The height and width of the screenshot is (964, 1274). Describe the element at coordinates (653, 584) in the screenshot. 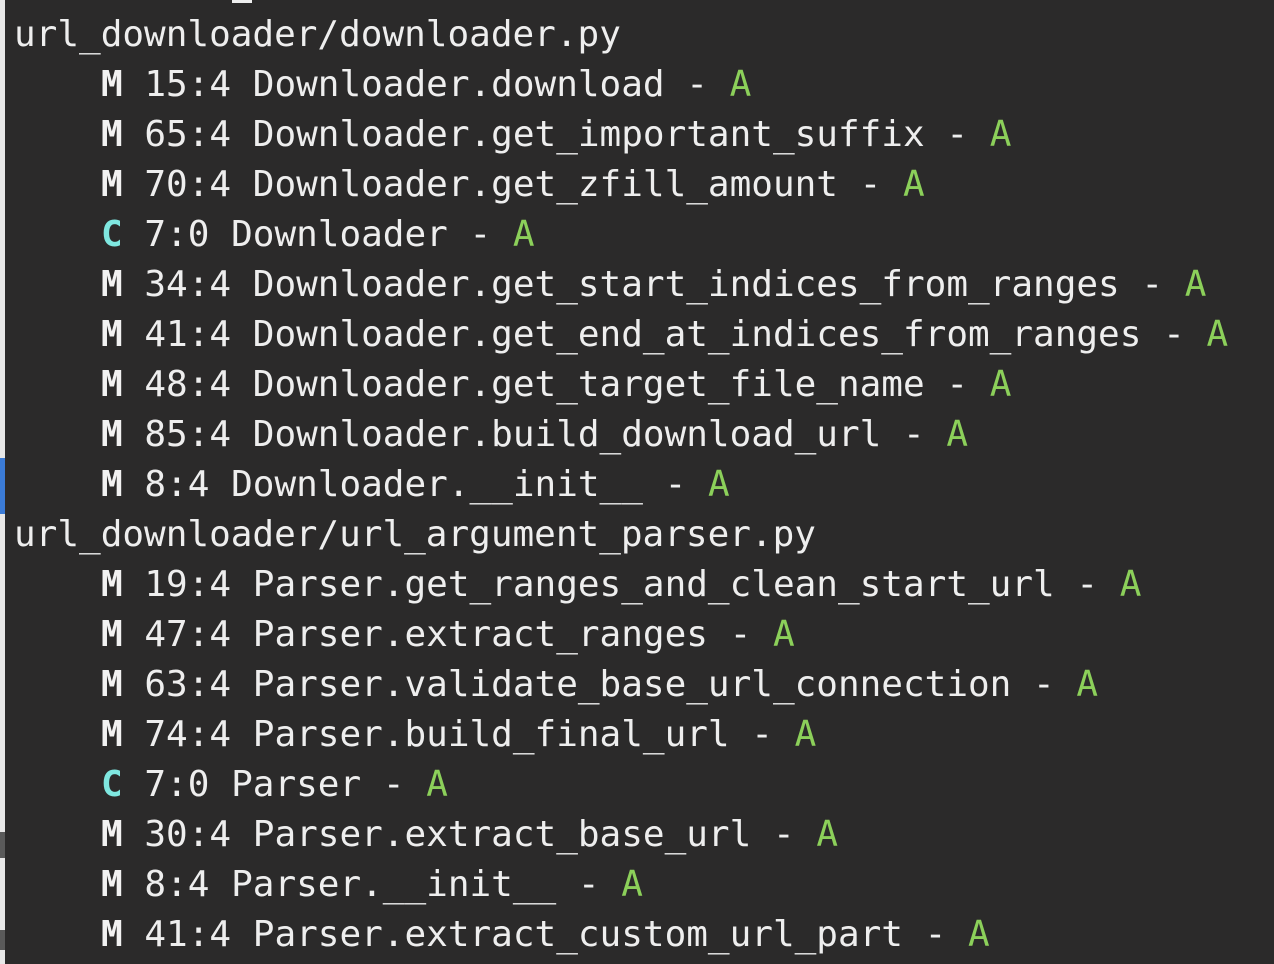

I see `block-name: Parser.get_ranges_and_clean_start_url` at that location.